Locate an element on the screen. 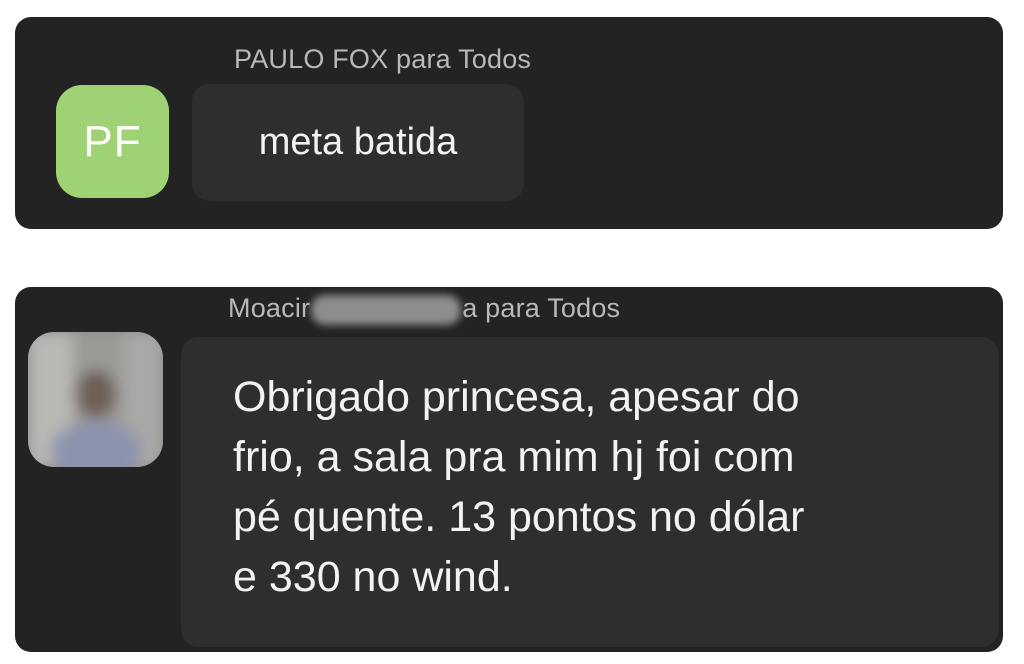 This screenshot has width=1024, height=664. avatar is located at coordinates (95, 399).